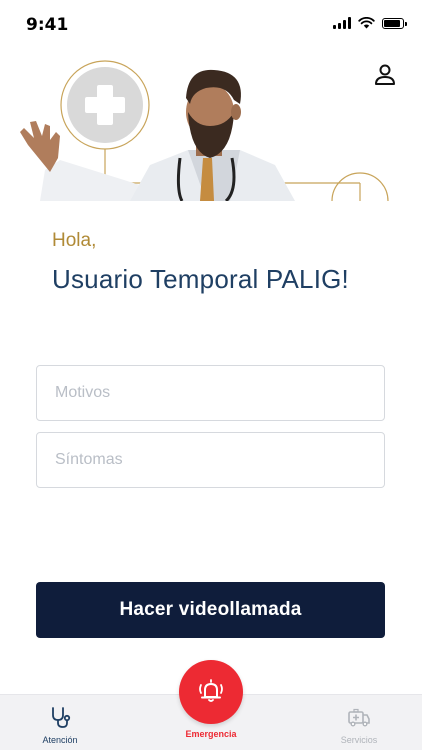 Image resolution: width=422 pixels, height=751 pixels. I want to click on emergency-button, so click(211, 692).